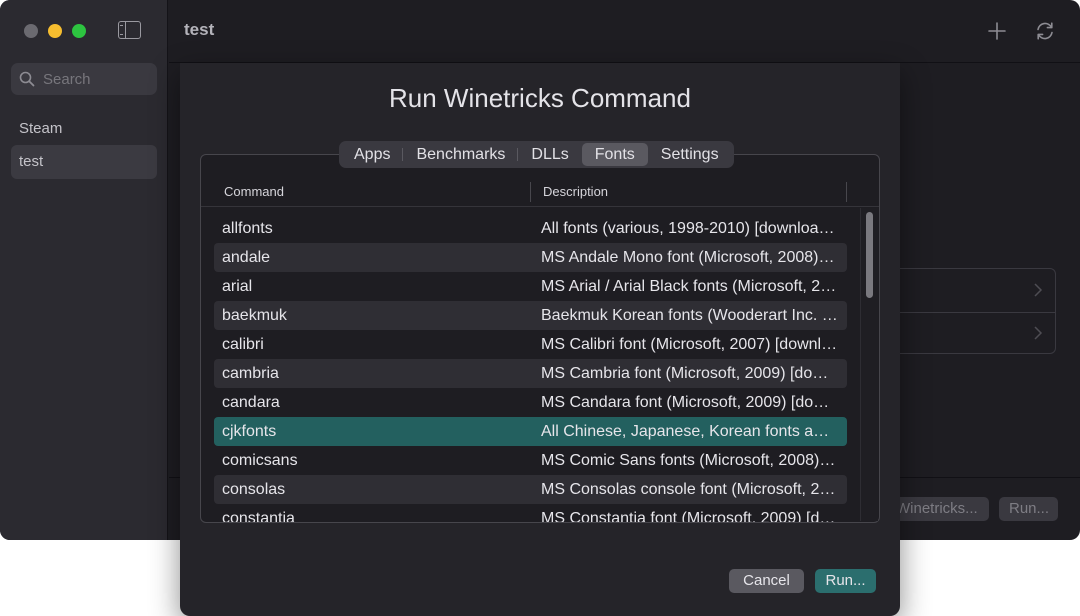 Image resolution: width=1080 pixels, height=616 pixels. What do you see at coordinates (1045, 31) in the screenshot?
I see `refresh-icon` at bounding box center [1045, 31].